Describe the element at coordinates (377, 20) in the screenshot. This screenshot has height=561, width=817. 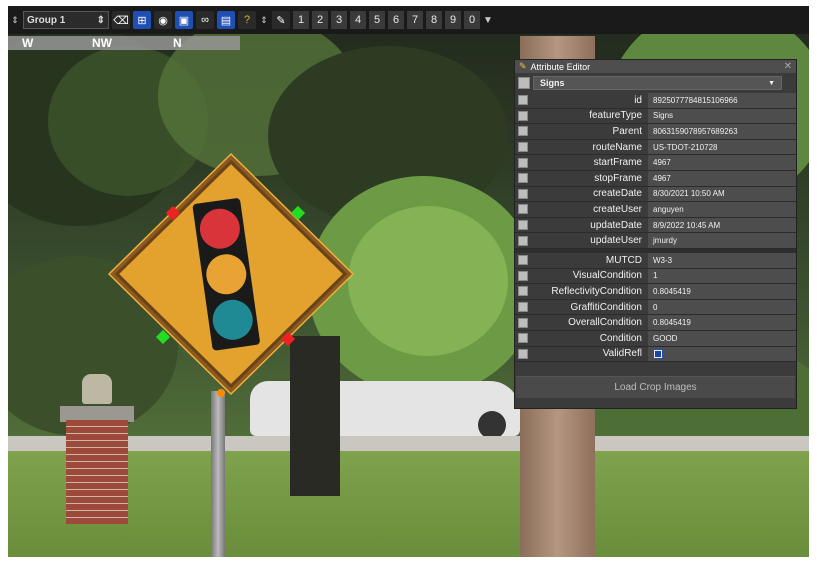
I see `number-button-5: 5` at that location.